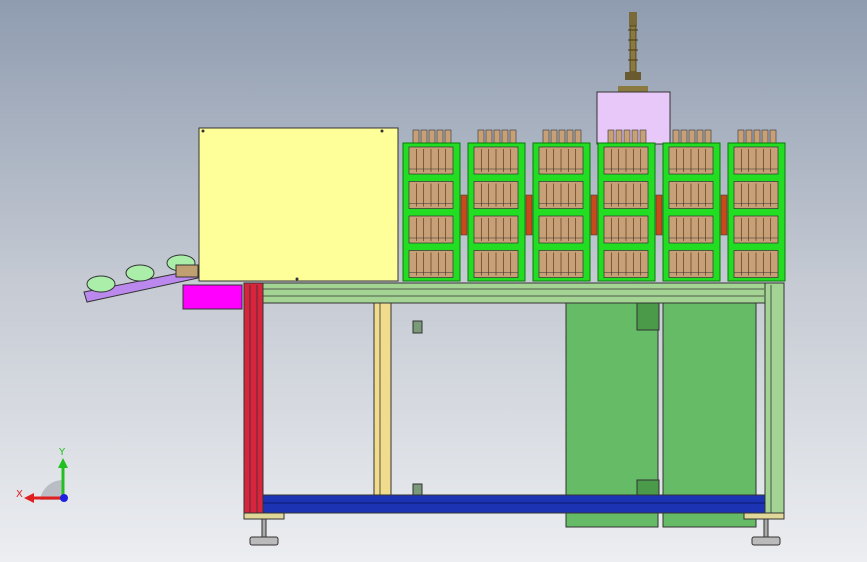 This screenshot has width=867, height=562. I want to click on leveling-foot-left, so click(264, 529).